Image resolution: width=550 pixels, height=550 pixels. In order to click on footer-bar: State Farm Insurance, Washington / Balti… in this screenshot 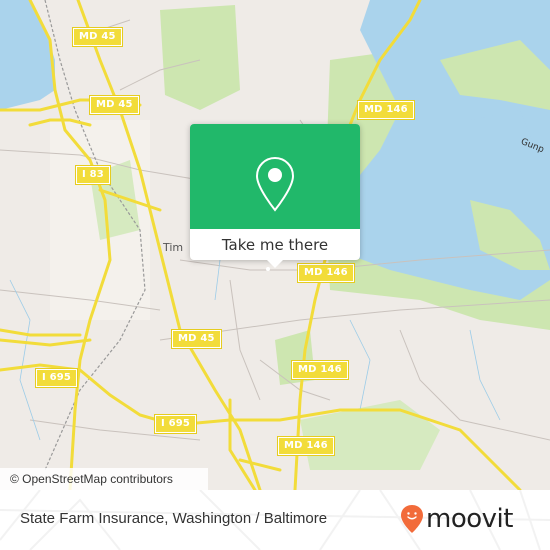, I will do `click(275, 520)`.